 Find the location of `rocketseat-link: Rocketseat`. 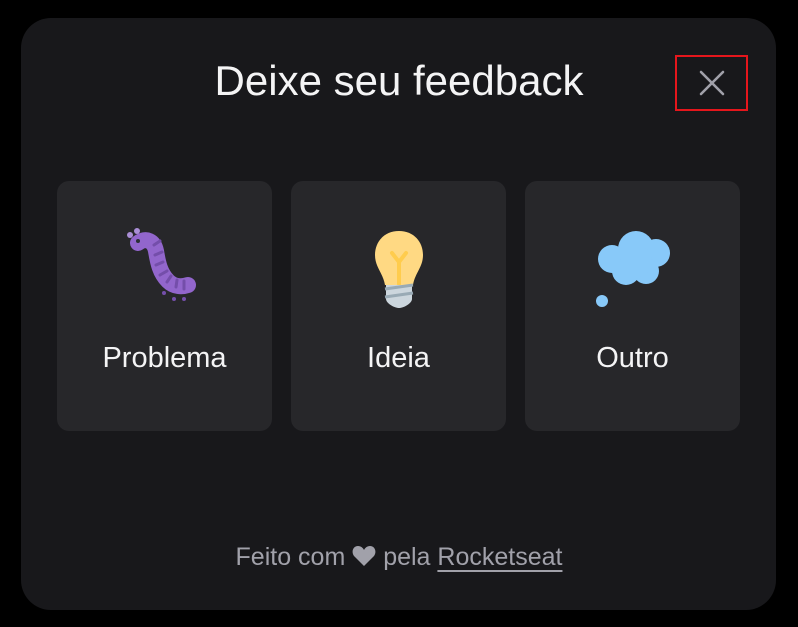

rocketseat-link: Rocketseat is located at coordinates (499, 557).